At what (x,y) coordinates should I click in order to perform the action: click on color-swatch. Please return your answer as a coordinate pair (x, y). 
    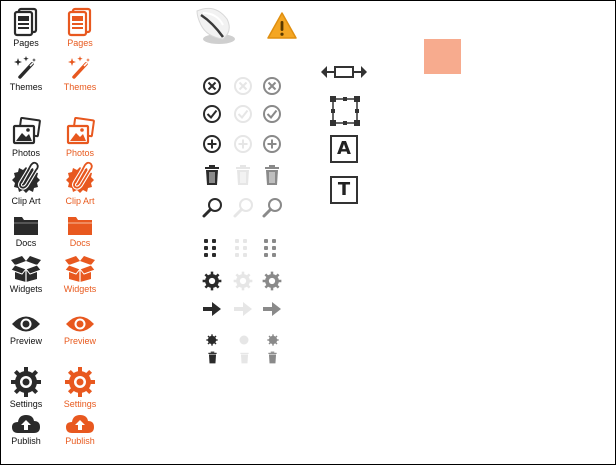
    Looking at the image, I should click on (442, 56).